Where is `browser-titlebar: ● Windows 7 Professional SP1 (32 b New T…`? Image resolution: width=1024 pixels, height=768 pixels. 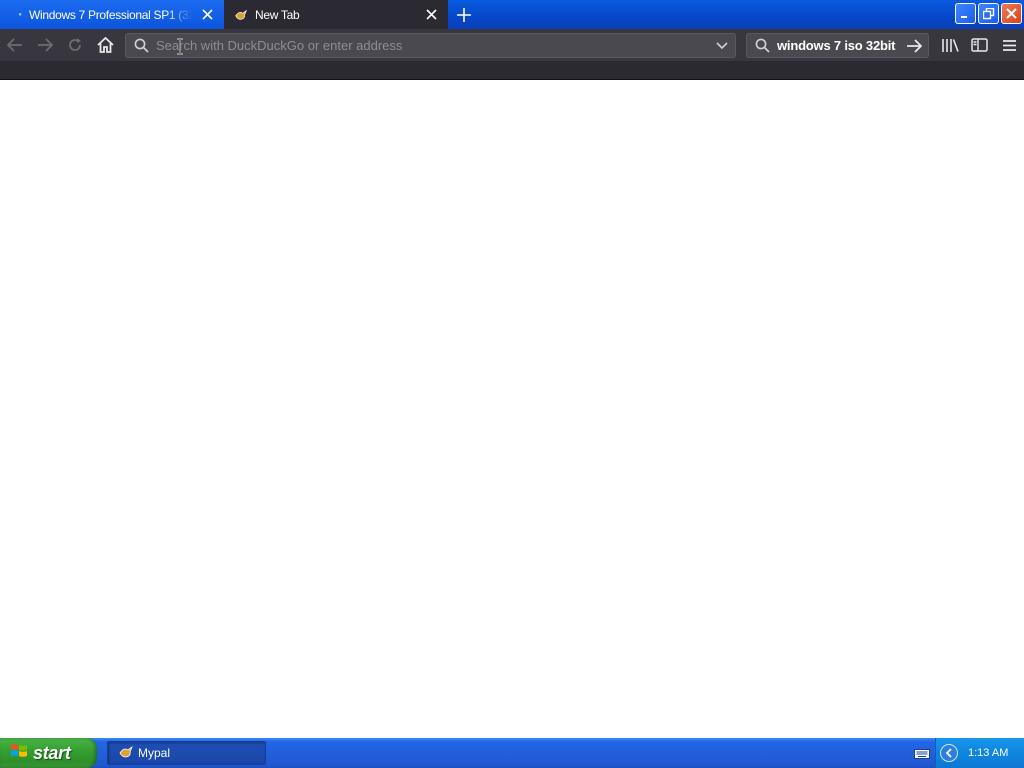
browser-titlebar: ● Windows 7 Professional SP1 (32 b New T… is located at coordinates (512, 14).